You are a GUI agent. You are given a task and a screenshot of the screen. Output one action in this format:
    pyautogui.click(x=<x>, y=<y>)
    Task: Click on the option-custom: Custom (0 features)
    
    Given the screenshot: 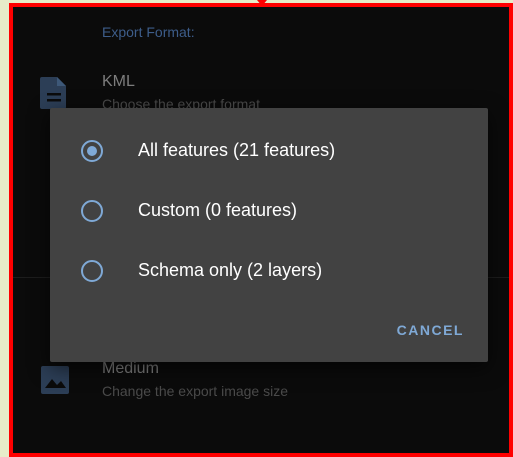 What is the action you would take?
    pyautogui.click(x=269, y=211)
    